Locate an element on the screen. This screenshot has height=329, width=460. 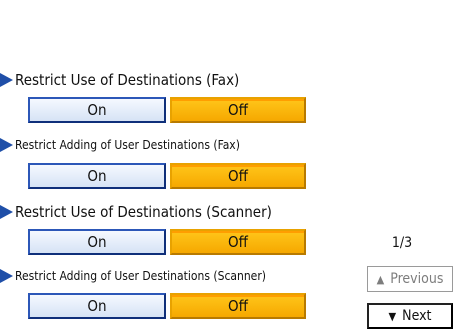
setting-label-use-destinations-fax: Restrict Use of Destinations (Fax) is located at coordinates (119, 80).